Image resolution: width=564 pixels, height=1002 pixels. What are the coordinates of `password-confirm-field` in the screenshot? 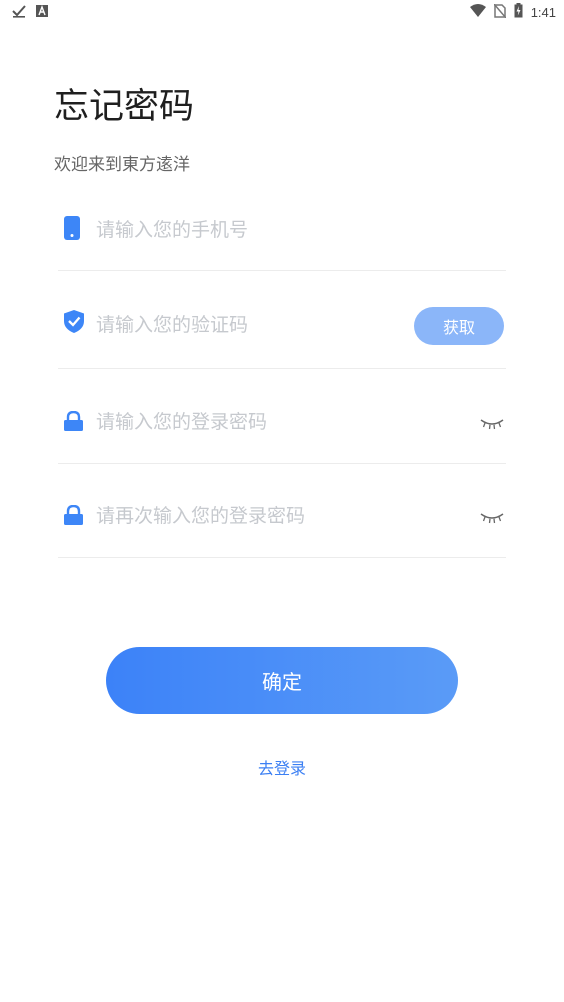 It's located at (282, 510).